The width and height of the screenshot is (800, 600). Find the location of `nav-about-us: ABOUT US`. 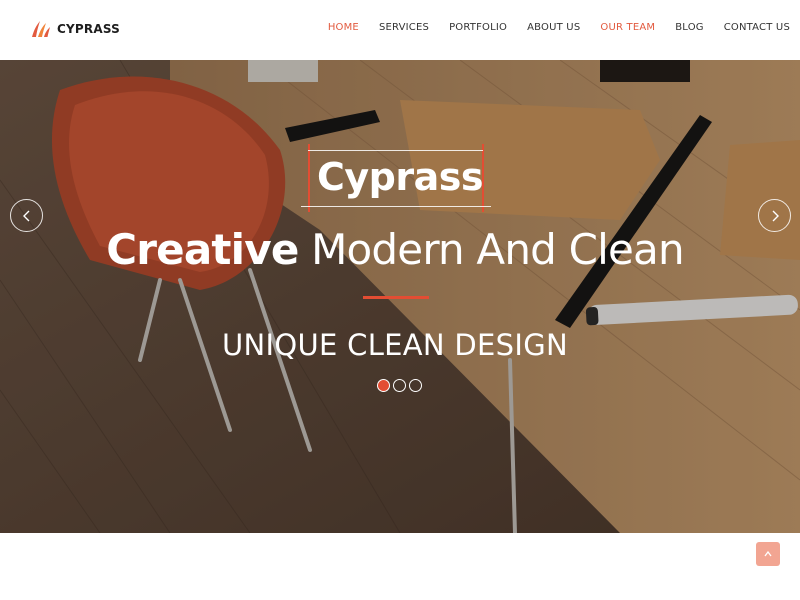

nav-about-us: ABOUT US is located at coordinates (553, 27).